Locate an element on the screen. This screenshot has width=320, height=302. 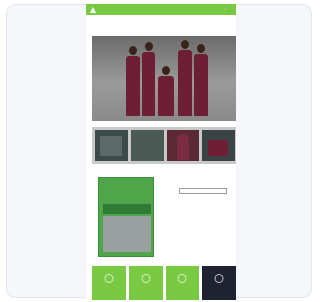
hero-banner is located at coordinates (164, 78).